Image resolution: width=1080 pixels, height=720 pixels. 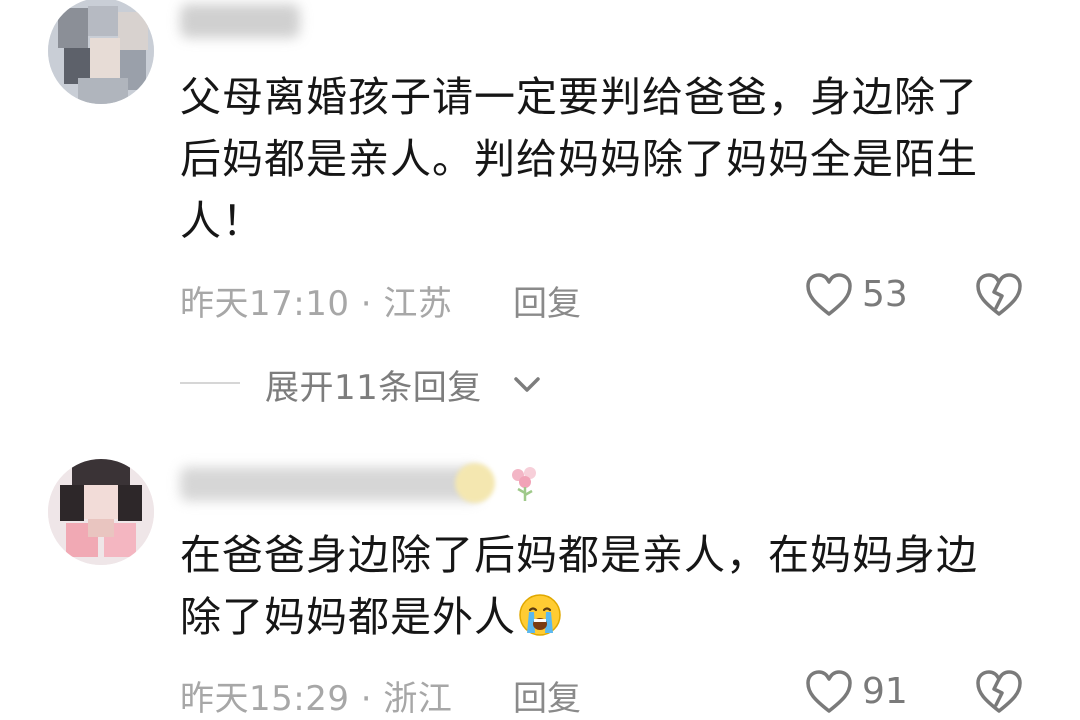 What do you see at coordinates (525, 484) in the screenshot?
I see `flower-icon` at bounding box center [525, 484].